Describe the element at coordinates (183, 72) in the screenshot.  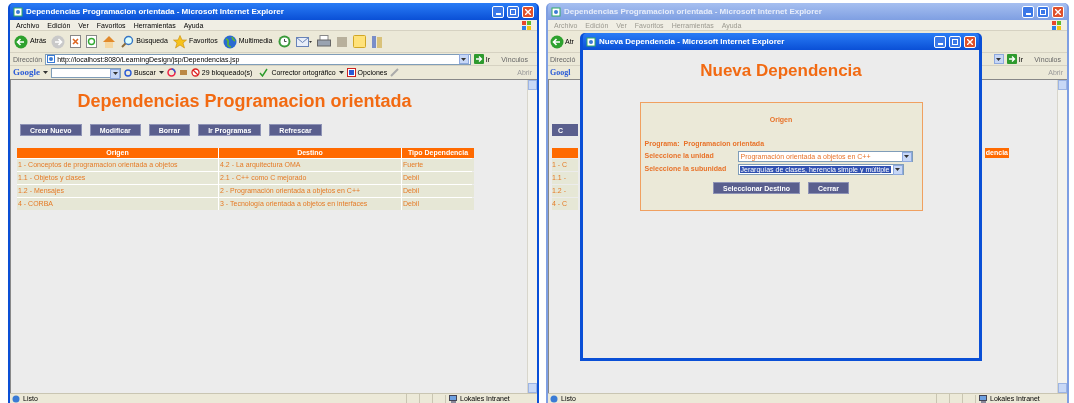
I see `tool-icon` at that location.